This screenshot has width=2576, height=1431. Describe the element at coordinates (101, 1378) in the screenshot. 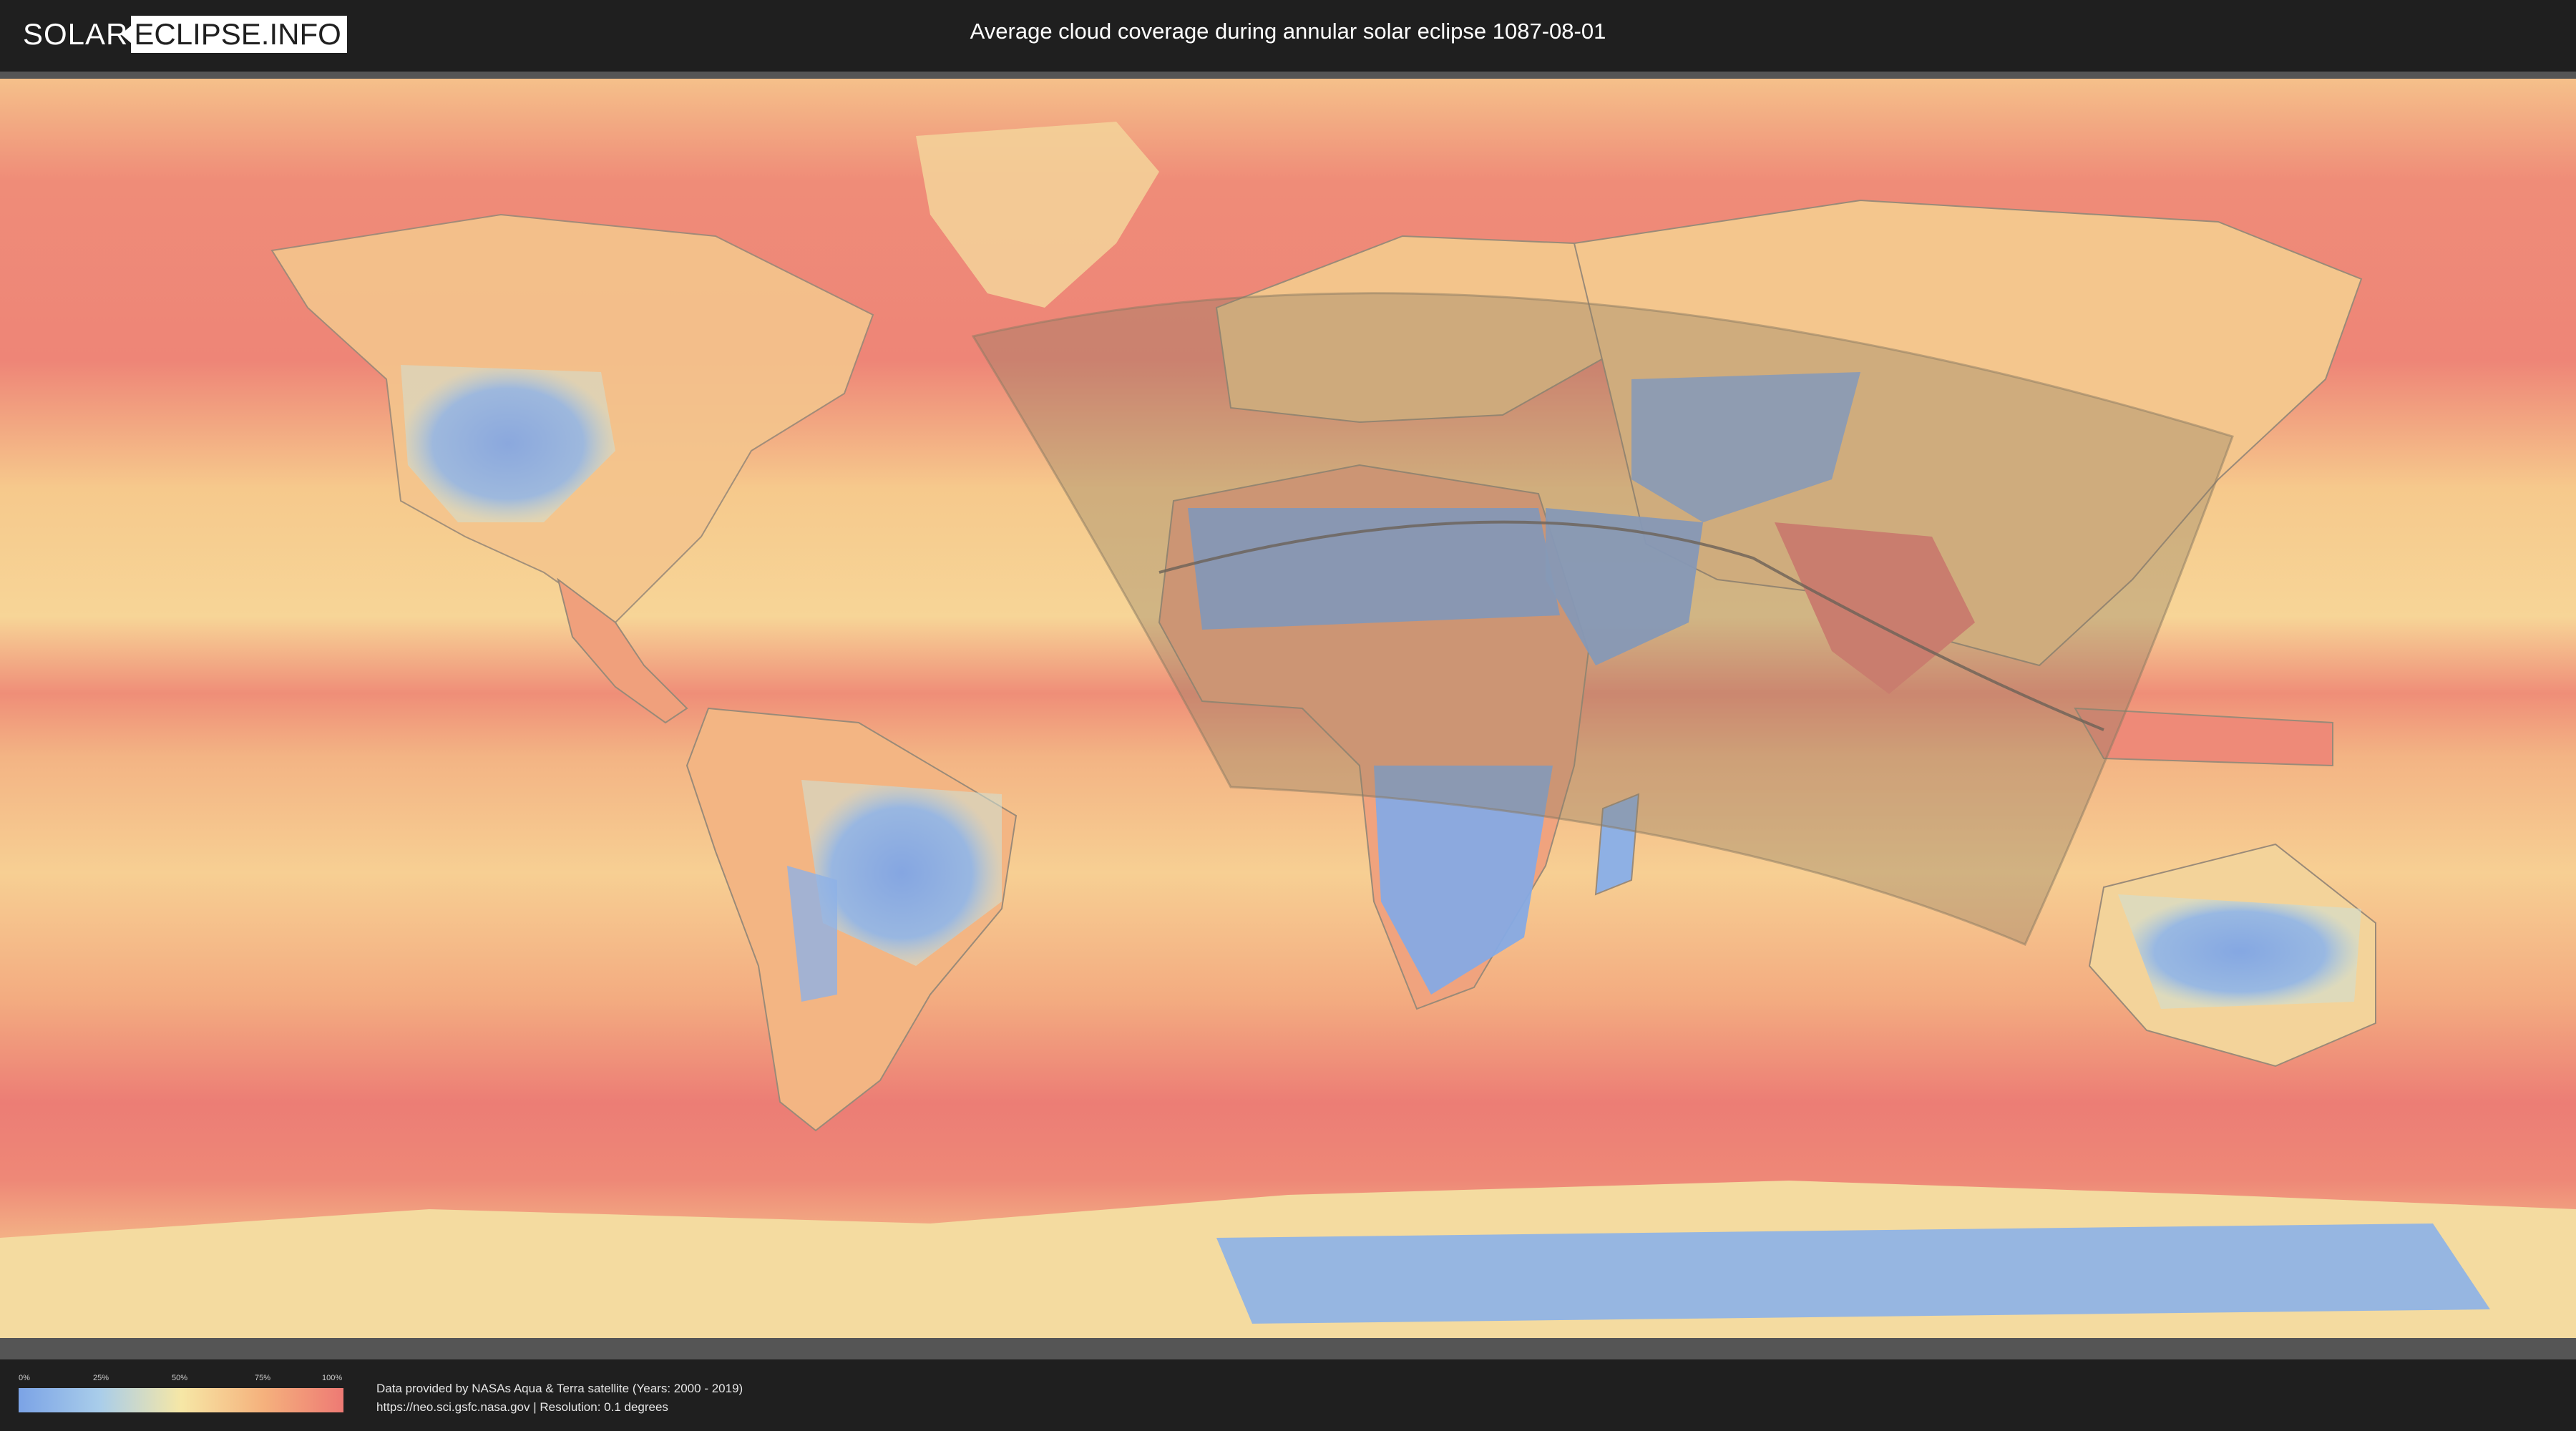

I see `legend-tick: 25%` at that location.